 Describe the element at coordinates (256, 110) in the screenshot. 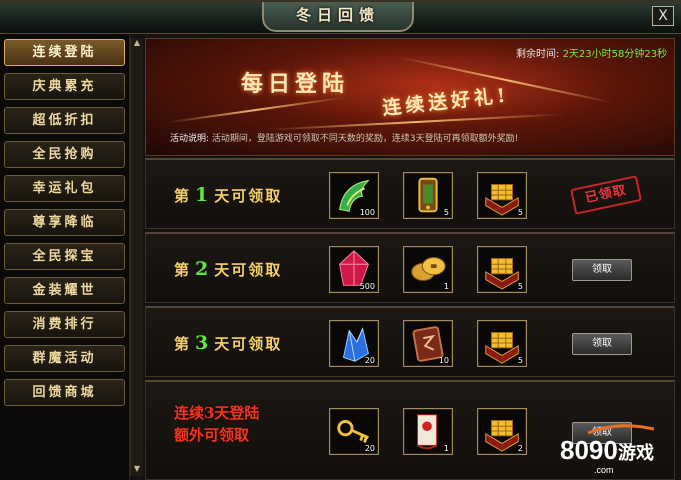

I see `light-streak` at that location.